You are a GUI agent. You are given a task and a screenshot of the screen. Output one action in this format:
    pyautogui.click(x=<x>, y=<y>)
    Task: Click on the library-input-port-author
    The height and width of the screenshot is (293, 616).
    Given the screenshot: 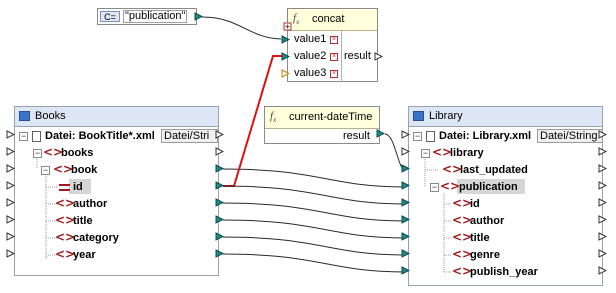 What is the action you would take?
    pyautogui.click(x=405, y=219)
    